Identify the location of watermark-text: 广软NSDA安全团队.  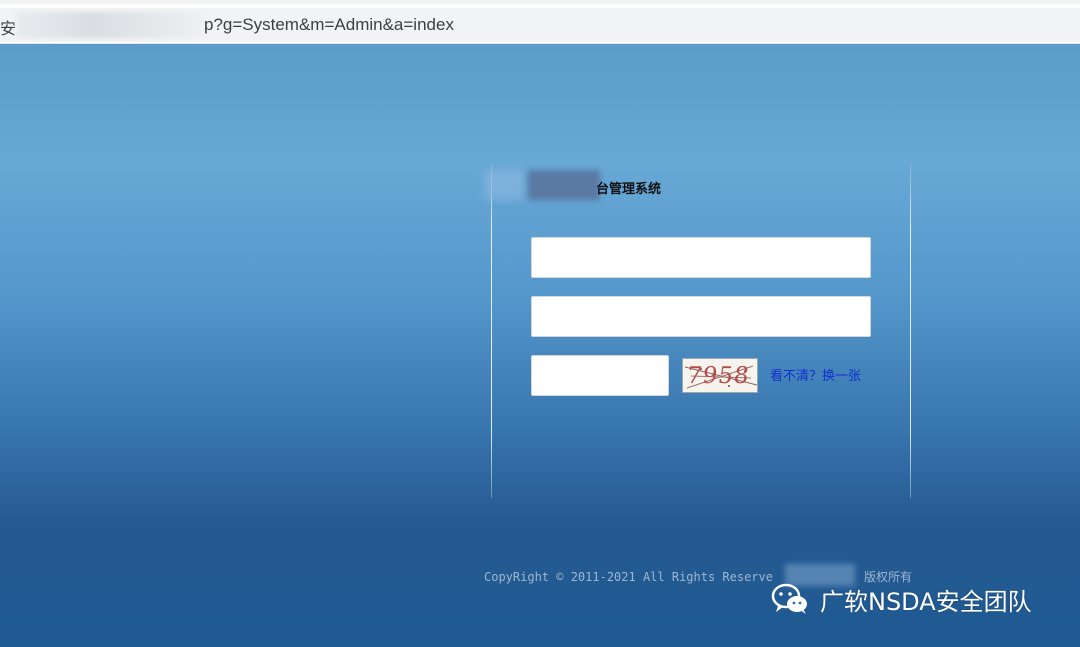
(926, 601).